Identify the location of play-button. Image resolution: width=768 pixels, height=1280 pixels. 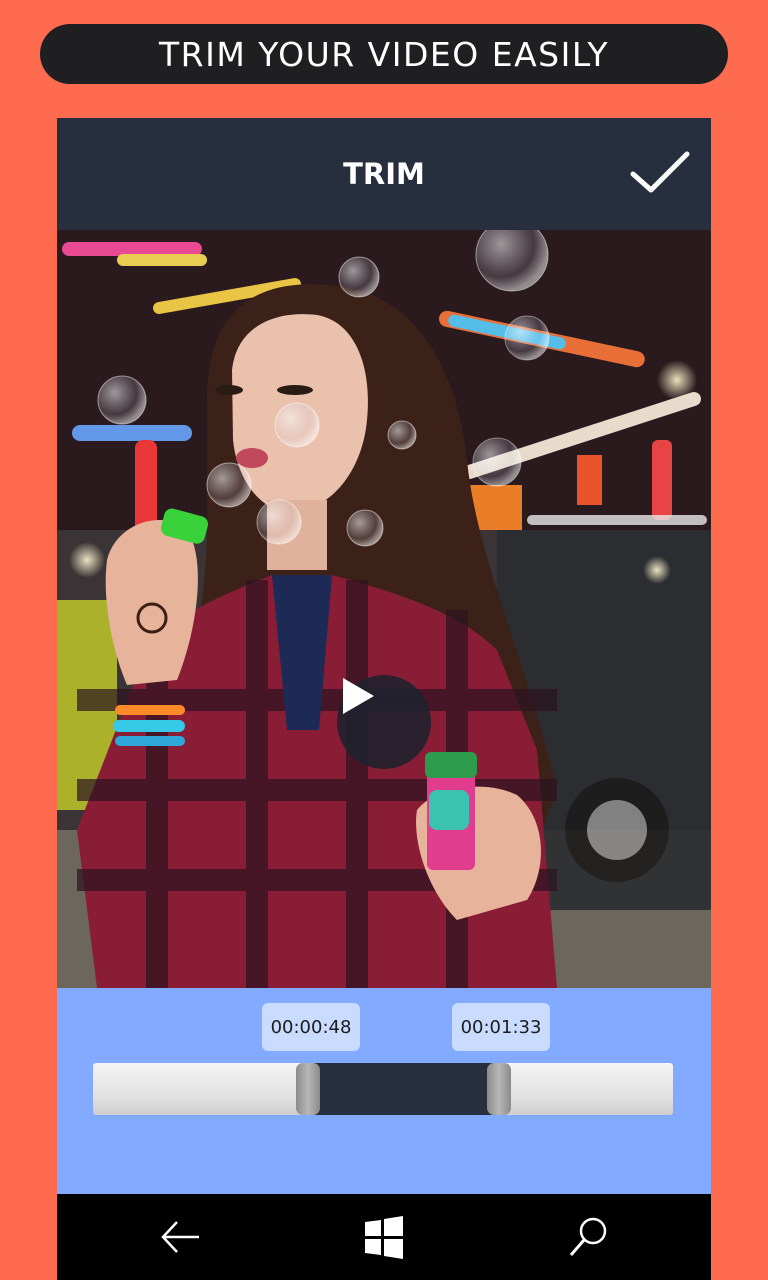
(384, 722).